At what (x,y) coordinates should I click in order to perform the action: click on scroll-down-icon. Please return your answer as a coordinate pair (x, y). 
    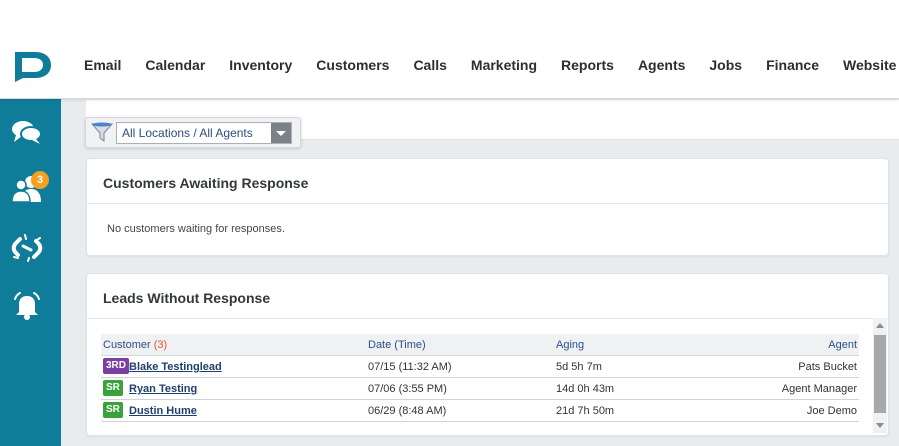
    Looking at the image, I should click on (880, 425).